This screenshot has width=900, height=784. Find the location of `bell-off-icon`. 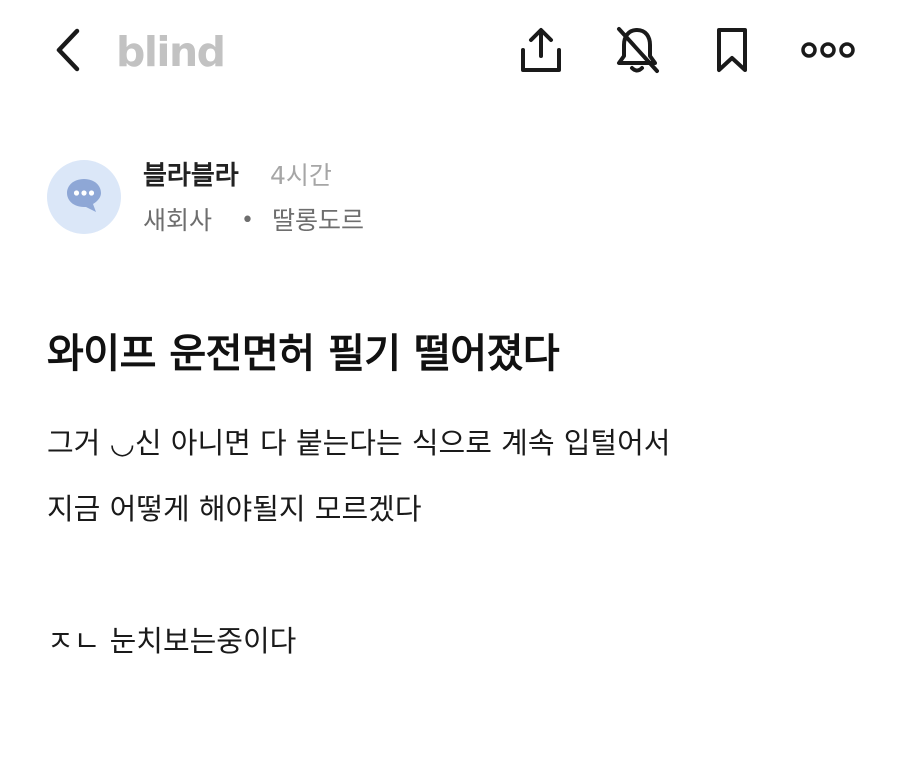

bell-off-icon is located at coordinates (637, 52).